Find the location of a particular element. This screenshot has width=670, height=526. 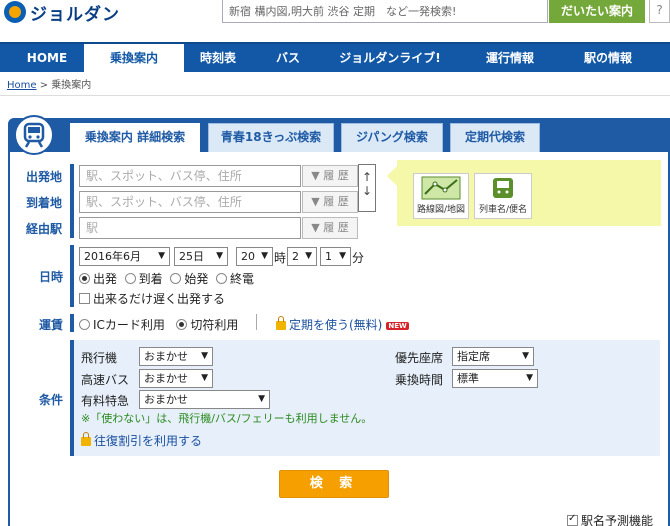

tab-commuter-fare: 定期代検索 is located at coordinates (495, 137).